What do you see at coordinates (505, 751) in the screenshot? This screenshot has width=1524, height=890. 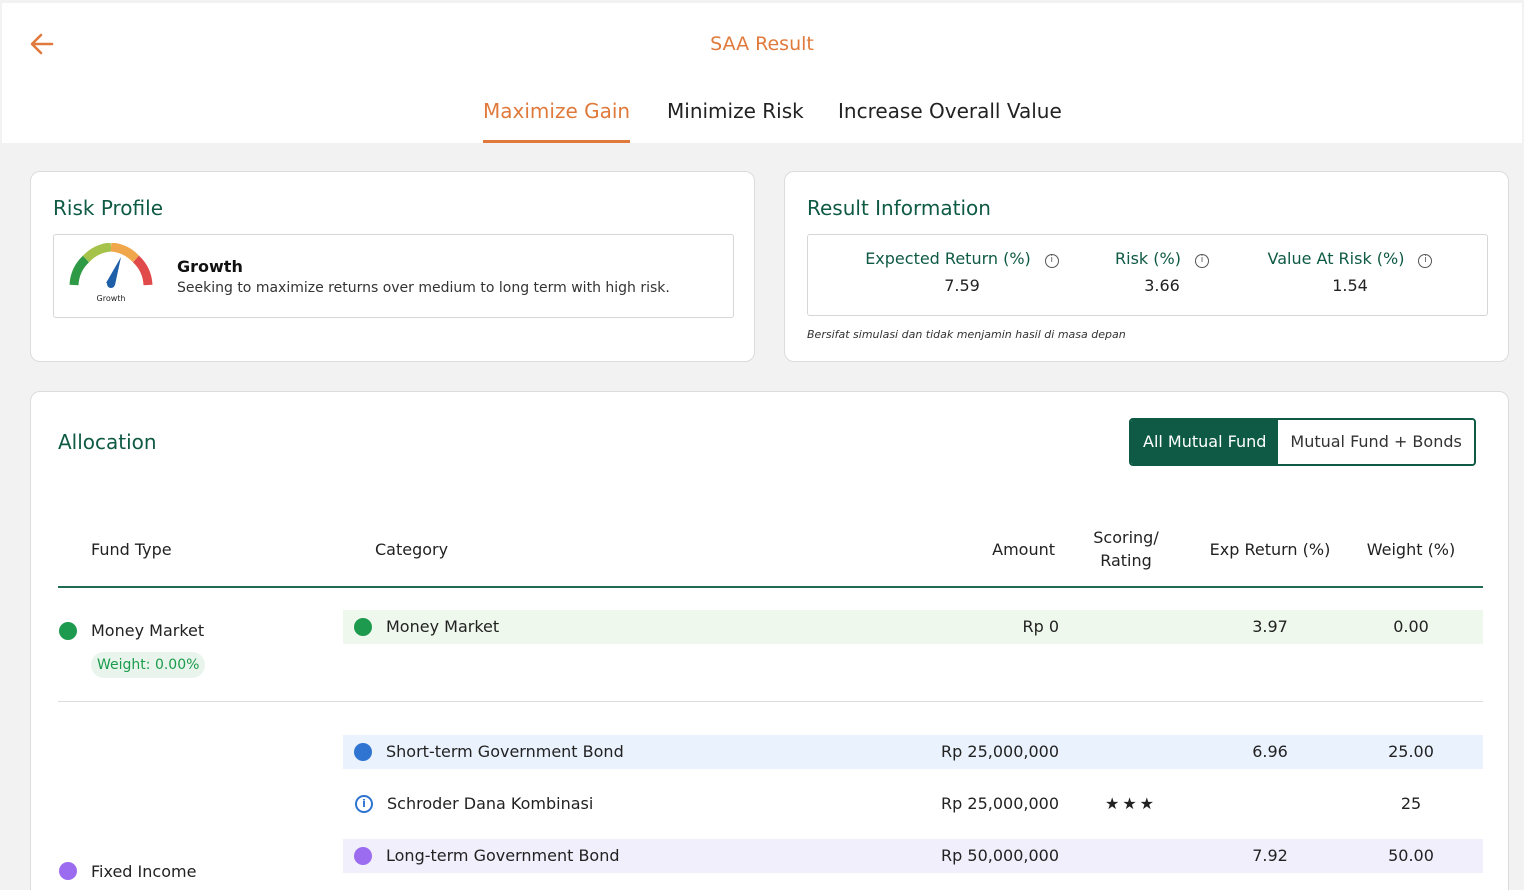 I see `row-category: Short-term Government Bond` at bounding box center [505, 751].